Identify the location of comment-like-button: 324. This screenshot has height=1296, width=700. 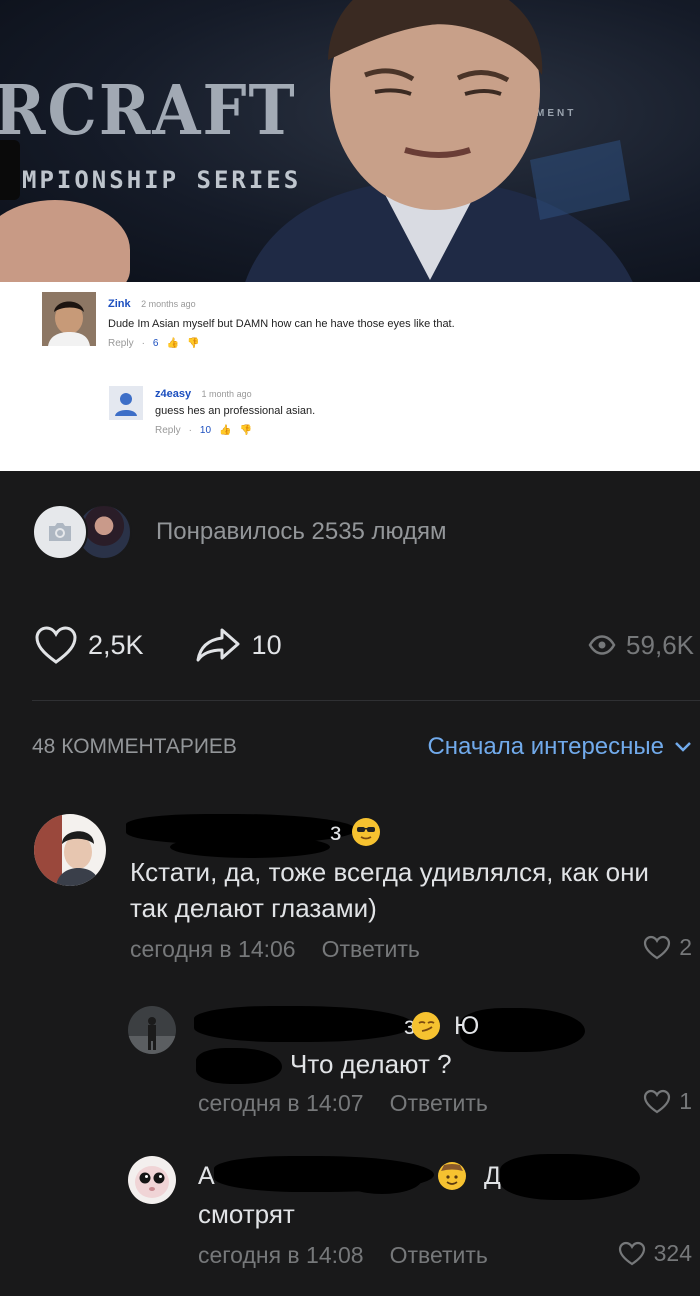
(655, 1253).